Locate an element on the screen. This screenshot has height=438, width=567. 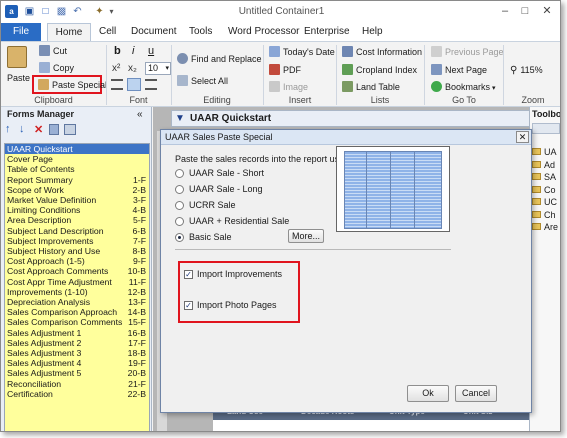
next-page-button: Next Page is located at coordinates (459, 70).